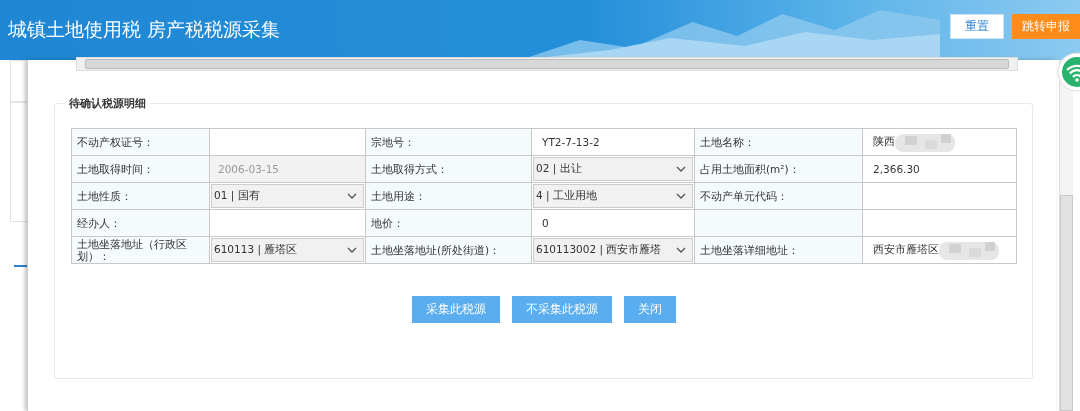 This screenshot has width=1080, height=411. I want to click on page-title: 城镇土地使用税 房产税税源采集, so click(145, 29).